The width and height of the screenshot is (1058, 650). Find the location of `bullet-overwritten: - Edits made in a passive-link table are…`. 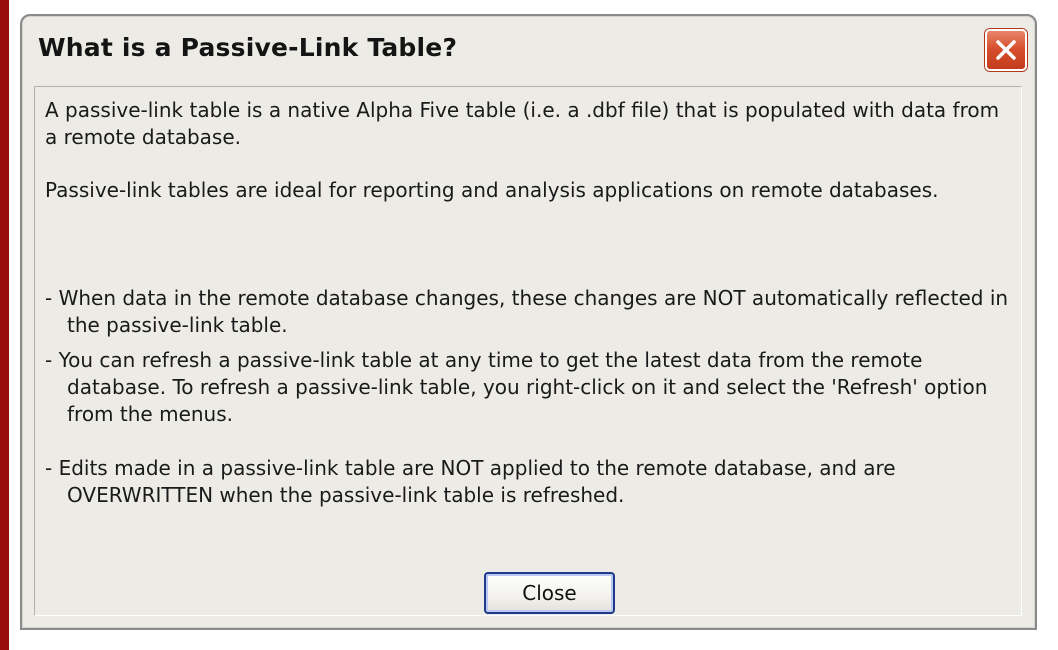

bullet-overwritten: - Edits made in a passive-link table are… is located at coordinates (470, 481).